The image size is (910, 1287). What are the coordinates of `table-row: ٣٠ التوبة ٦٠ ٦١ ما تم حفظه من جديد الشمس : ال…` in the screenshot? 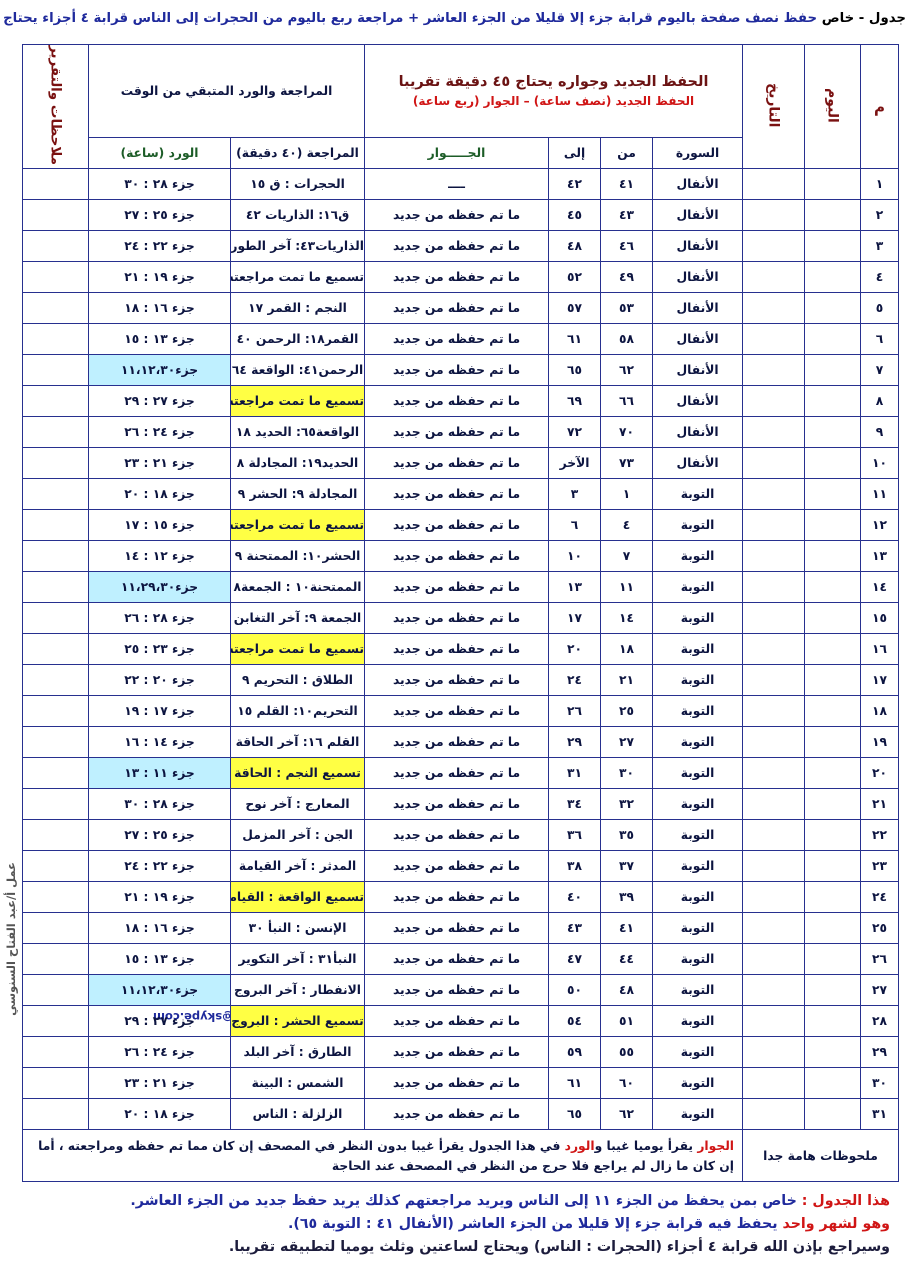 It's located at (461, 1083).